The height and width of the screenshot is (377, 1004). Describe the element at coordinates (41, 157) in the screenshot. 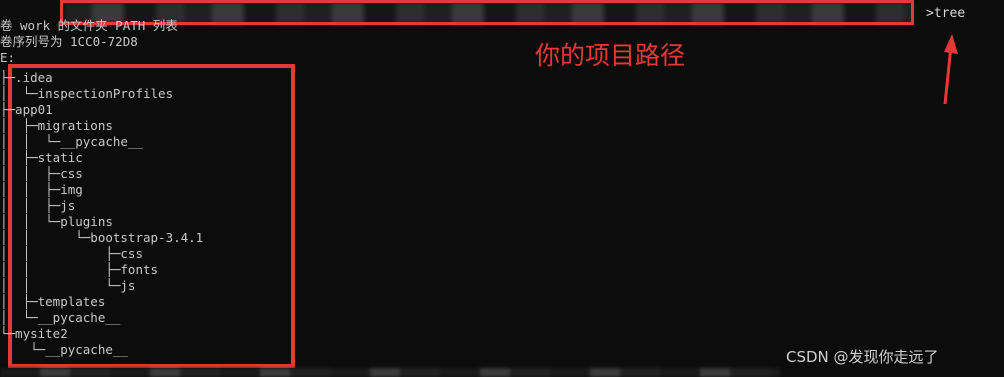

I see `tree-line: │ ├─static` at that location.